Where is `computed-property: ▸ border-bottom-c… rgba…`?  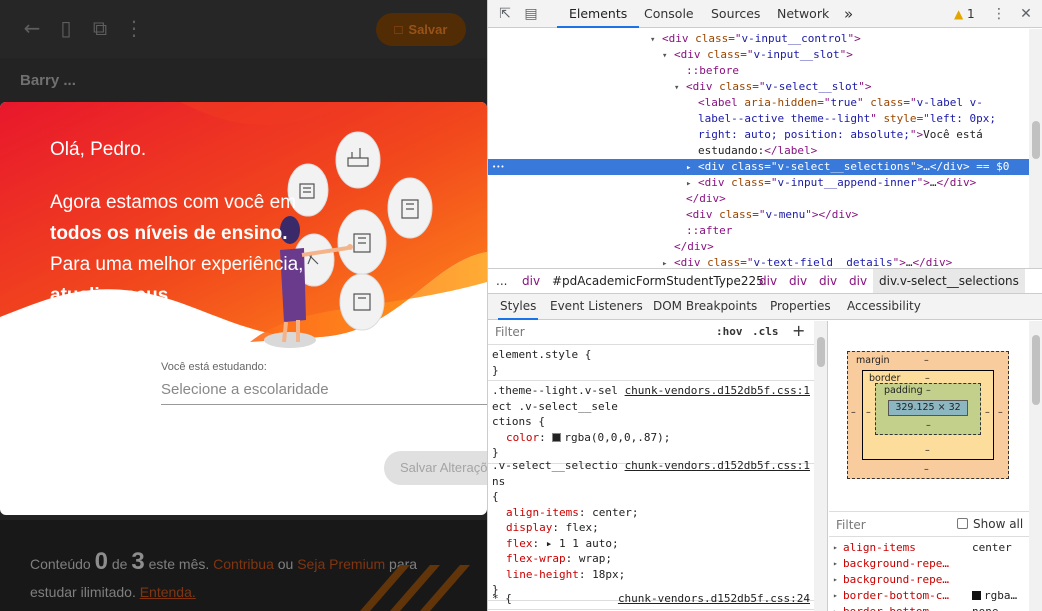
computed-property: ▸ border-bottom-c… rgba… is located at coordinates (929, 596).